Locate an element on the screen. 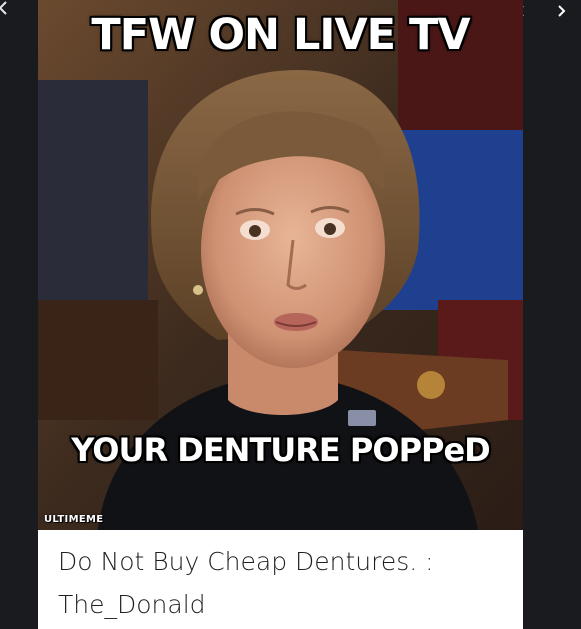 The height and width of the screenshot is (629, 581). chevron-right-icon is located at coordinates (561, 11).